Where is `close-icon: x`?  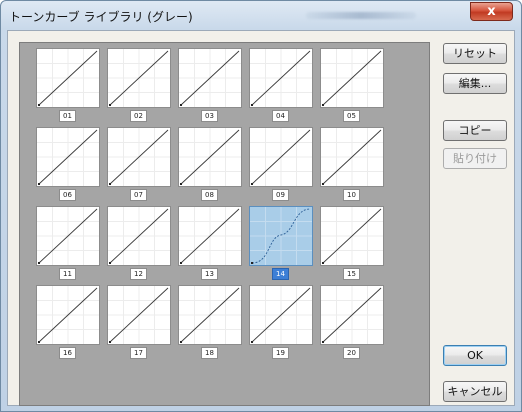 close-icon: x is located at coordinates (491, 11).